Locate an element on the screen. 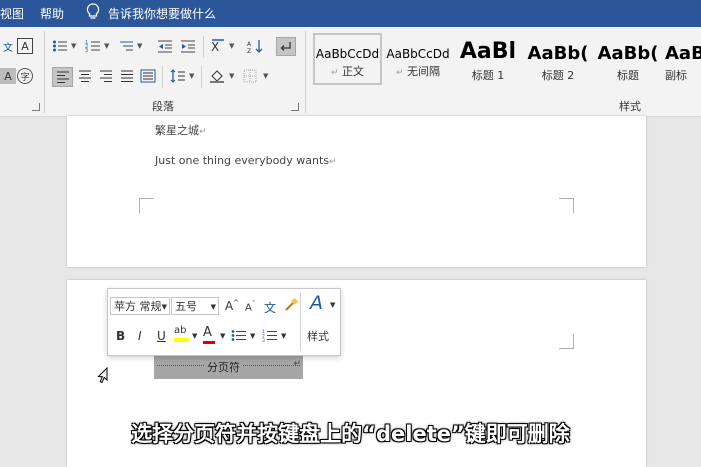 The height and width of the screenshot is (467, 701). style-title-label: 标题 is located at coordinates (628, 75).